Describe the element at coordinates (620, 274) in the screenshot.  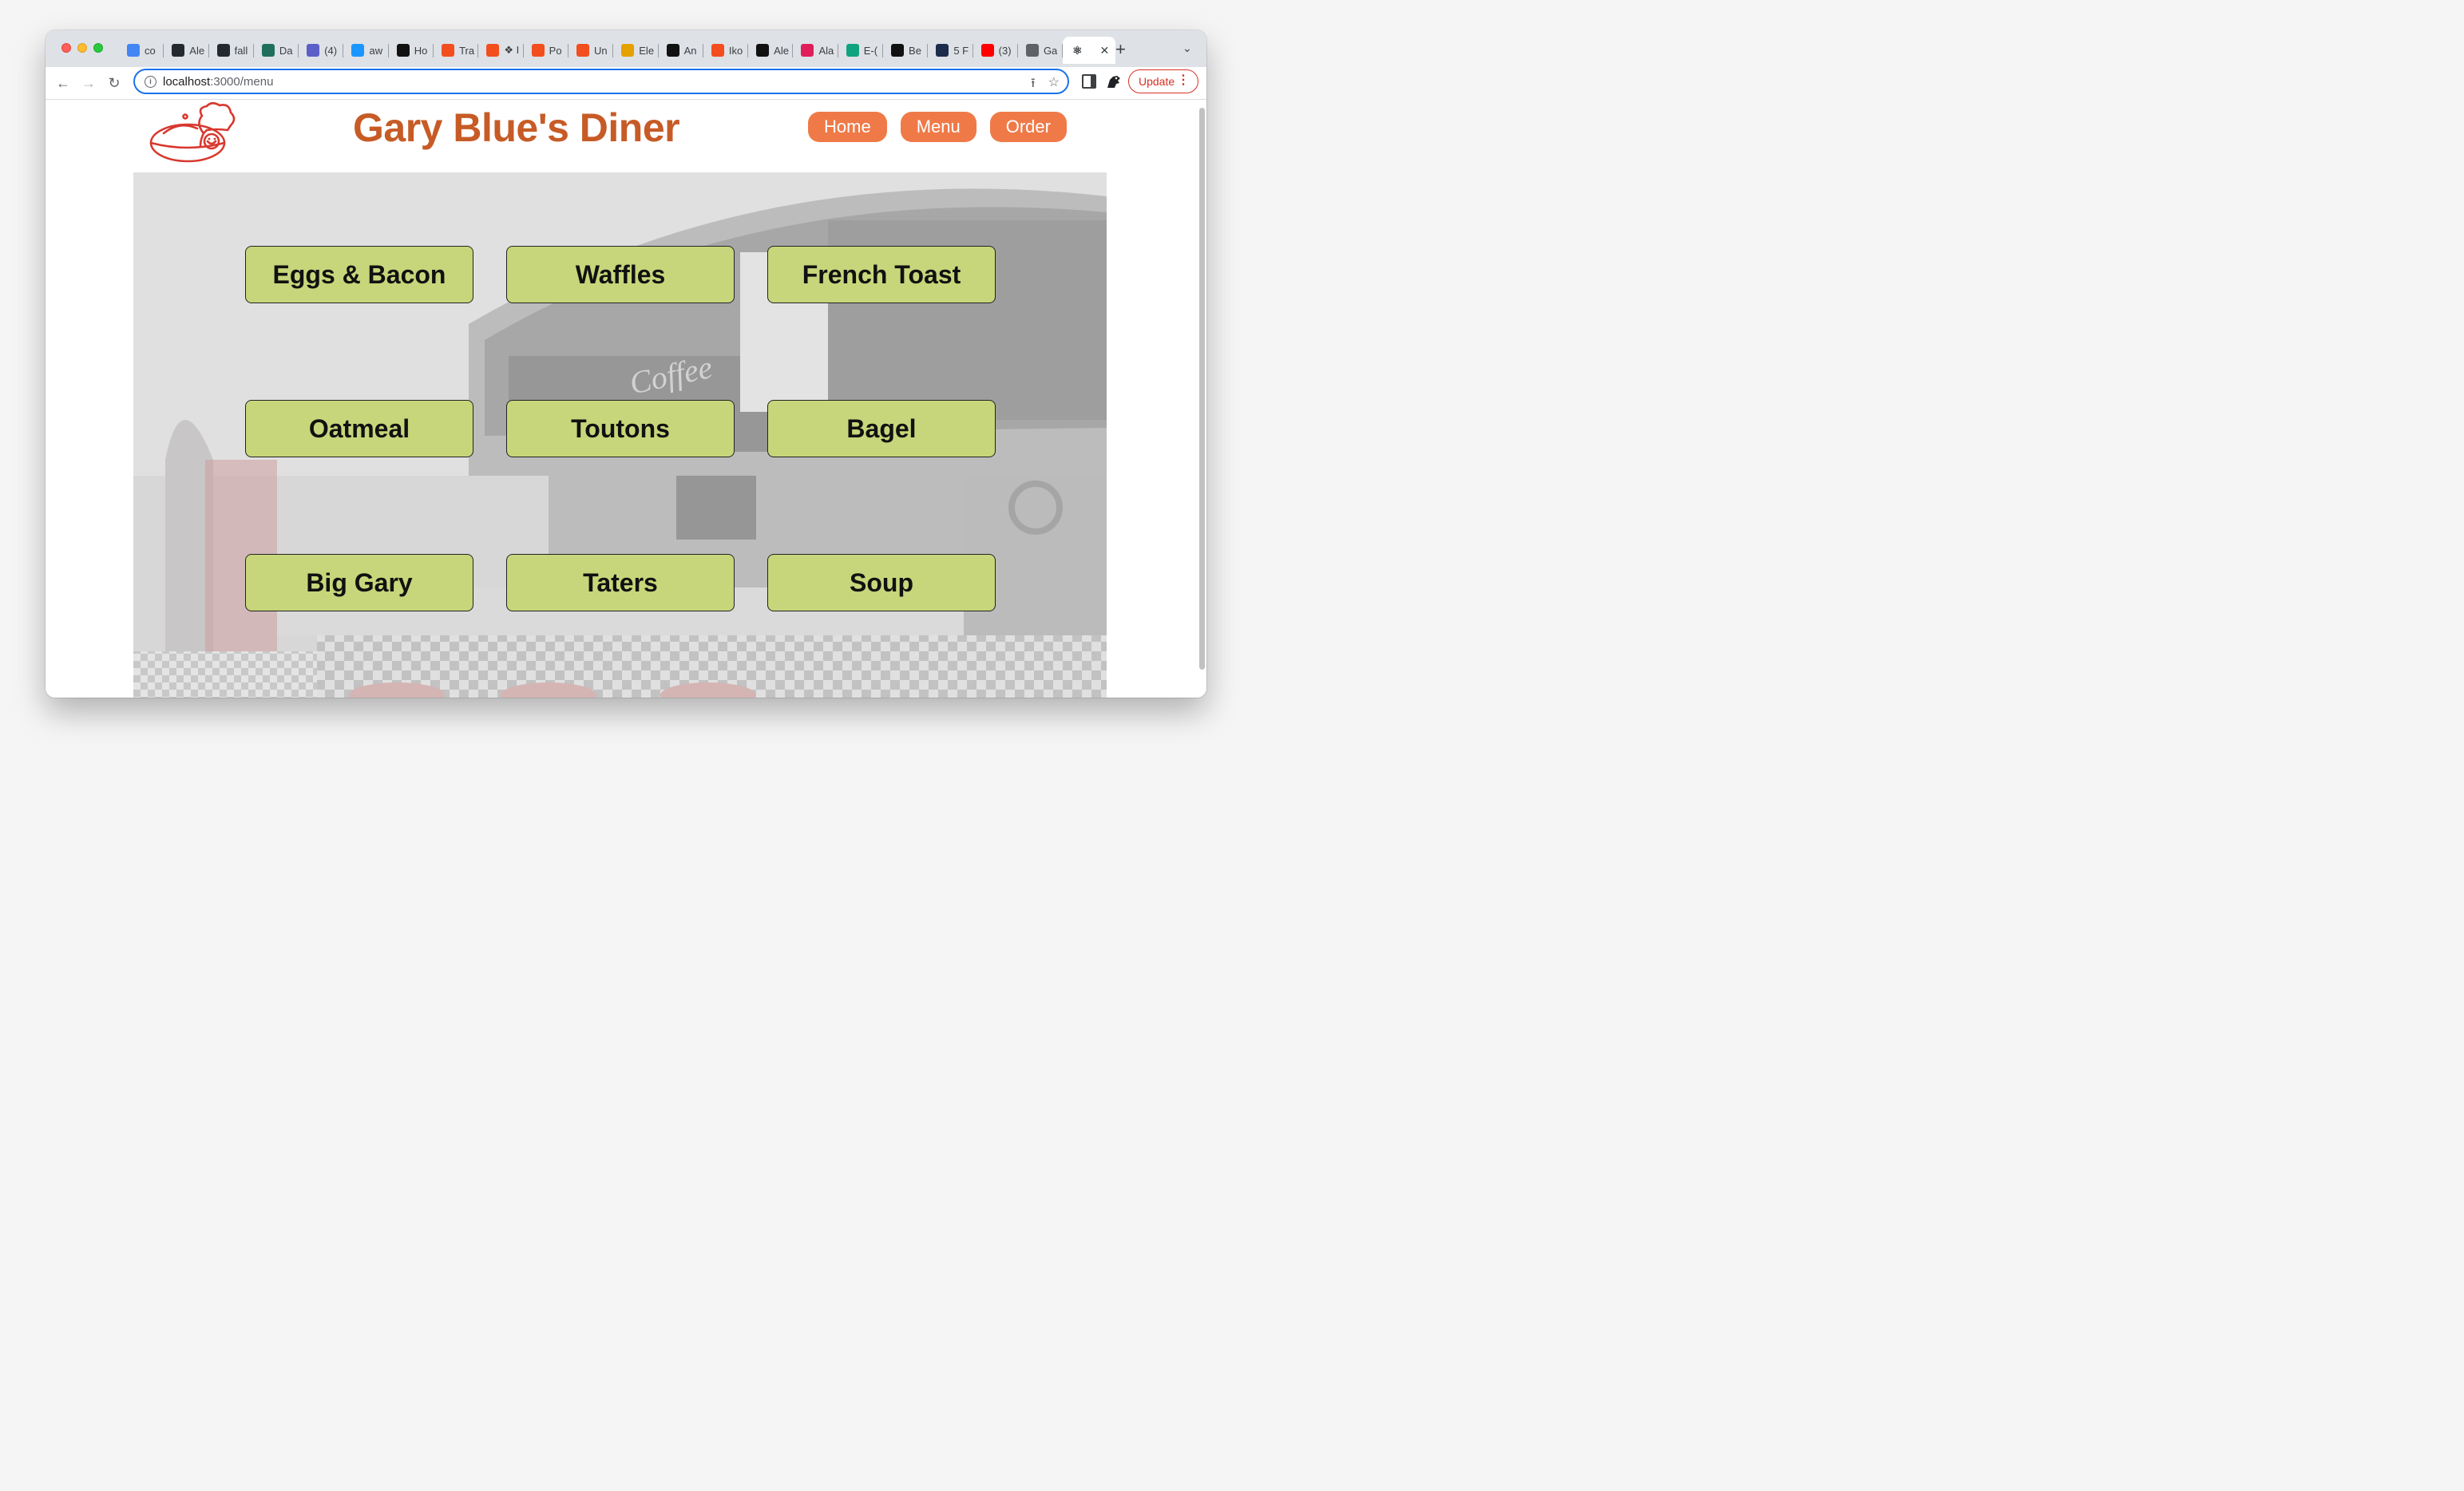
I see `menu-item-button: Waffles` at that location.